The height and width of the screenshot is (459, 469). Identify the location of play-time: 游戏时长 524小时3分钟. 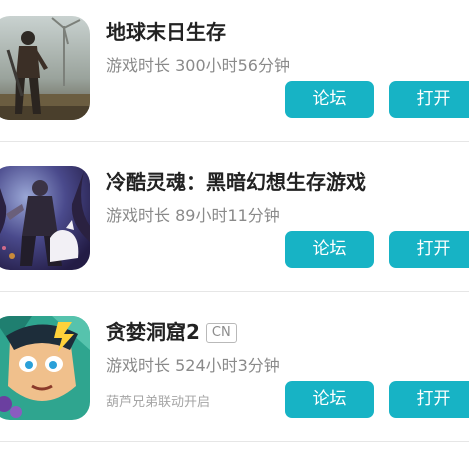
(193, 365).